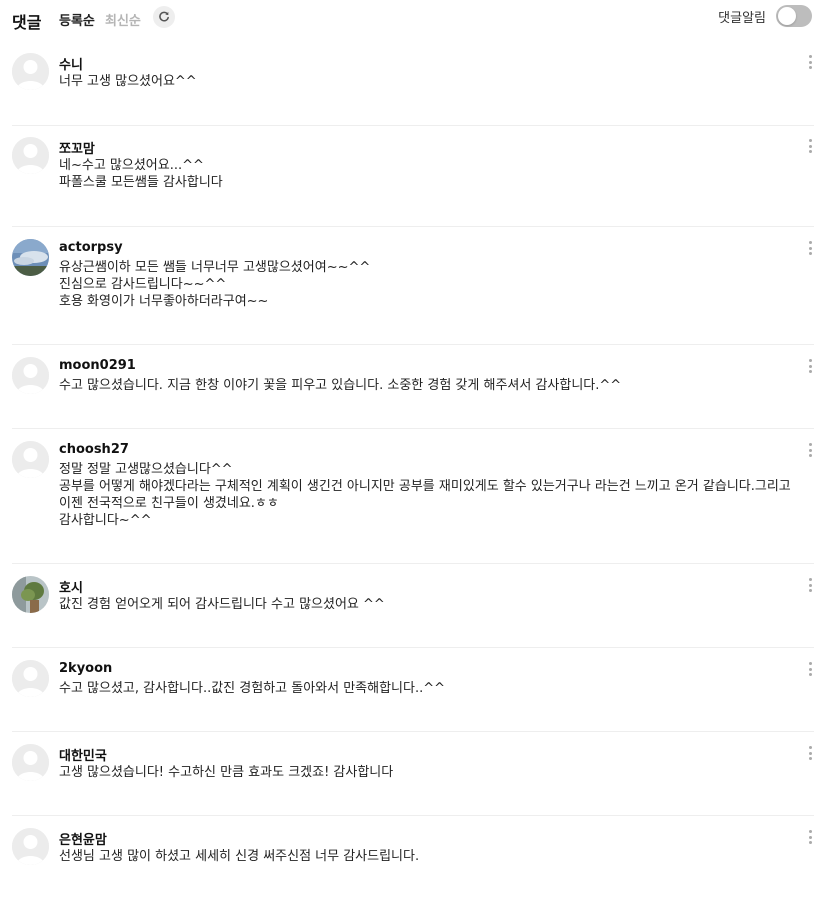 This screenshot has height=900, width=840. What do you see at coordinates (71, 586) in the screenshot?
I see `comment-author: 호시` at bounding box center [71, 586].